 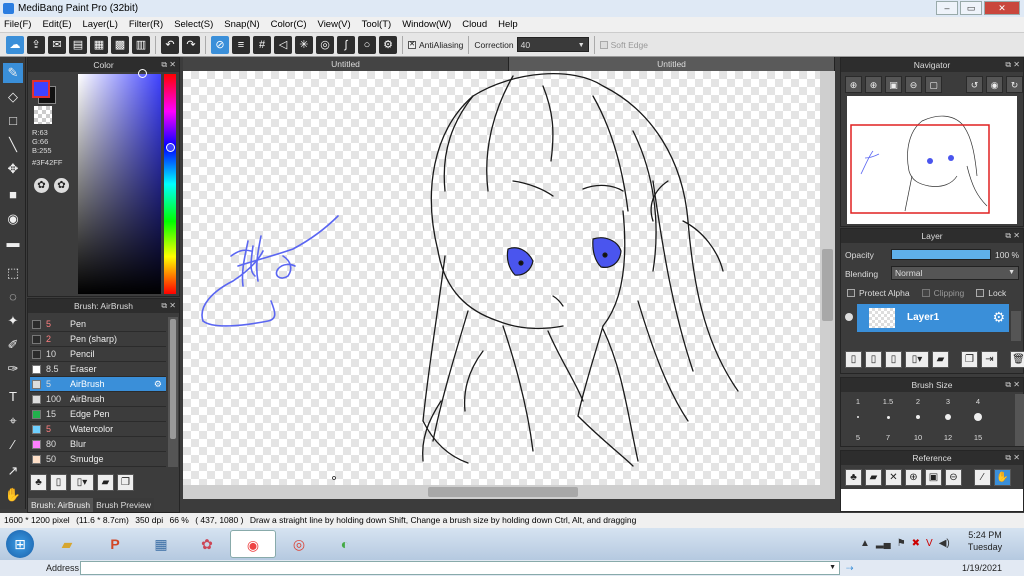 What do you see at coordinates (13, 421) in the screenshot?
I see `divide-tool-icon: ⌖` at bounding box center [13, 421].